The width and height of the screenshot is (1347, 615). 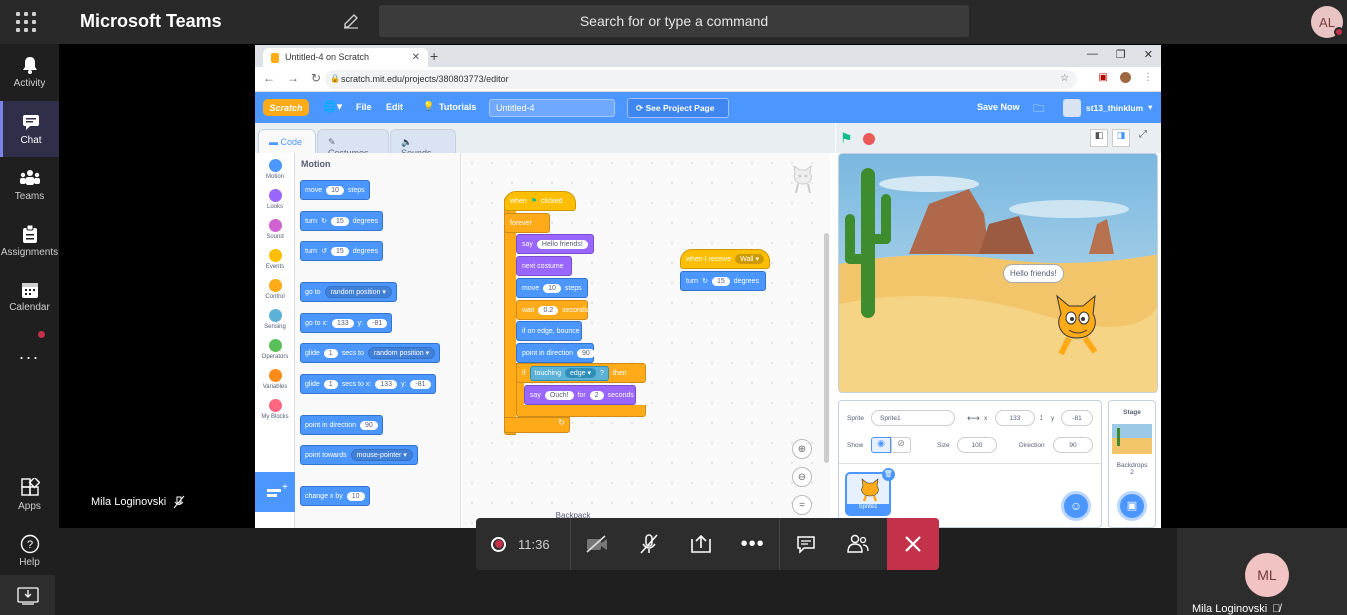 I want to click on small-stage-icon: ◧, so click(x=1099, y=138).